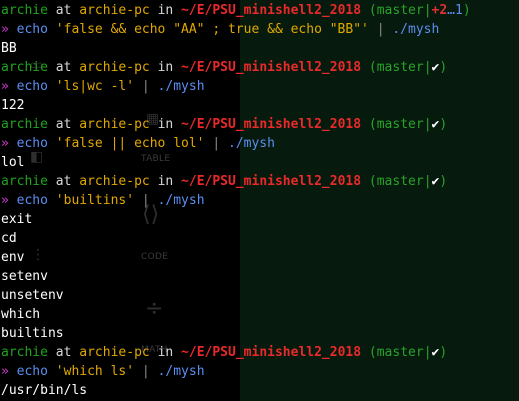 Image resolution: width=519 pixels, height=401 pixels. I want to click on command-line: » echo 'false || echo lol' | ./mysh, so click(260, 143).